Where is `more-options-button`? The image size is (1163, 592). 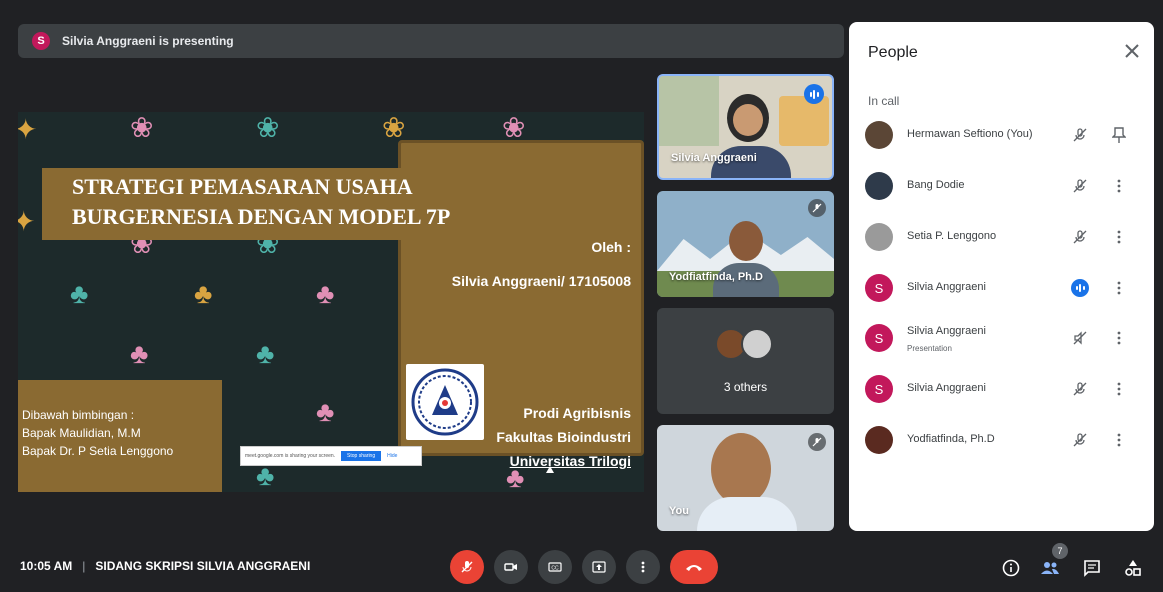
more-options-button is located at coordinates (643, 567).